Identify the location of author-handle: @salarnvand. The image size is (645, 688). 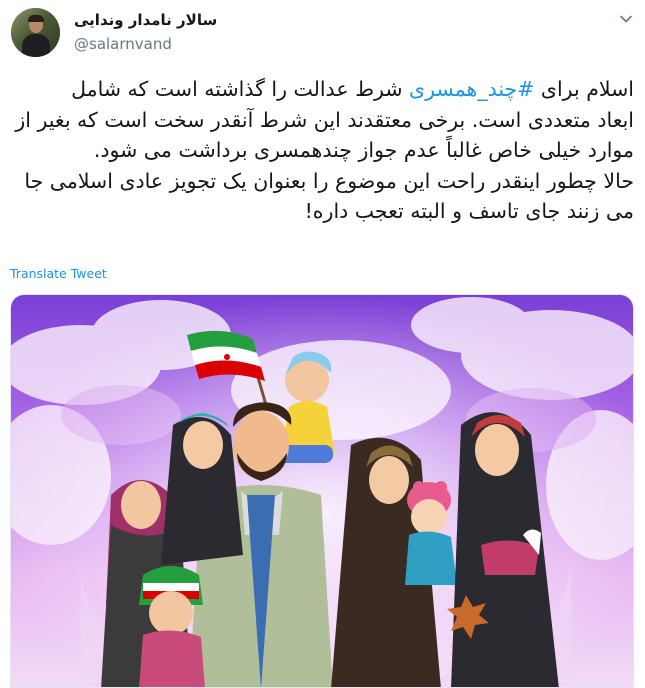
(123, 44).